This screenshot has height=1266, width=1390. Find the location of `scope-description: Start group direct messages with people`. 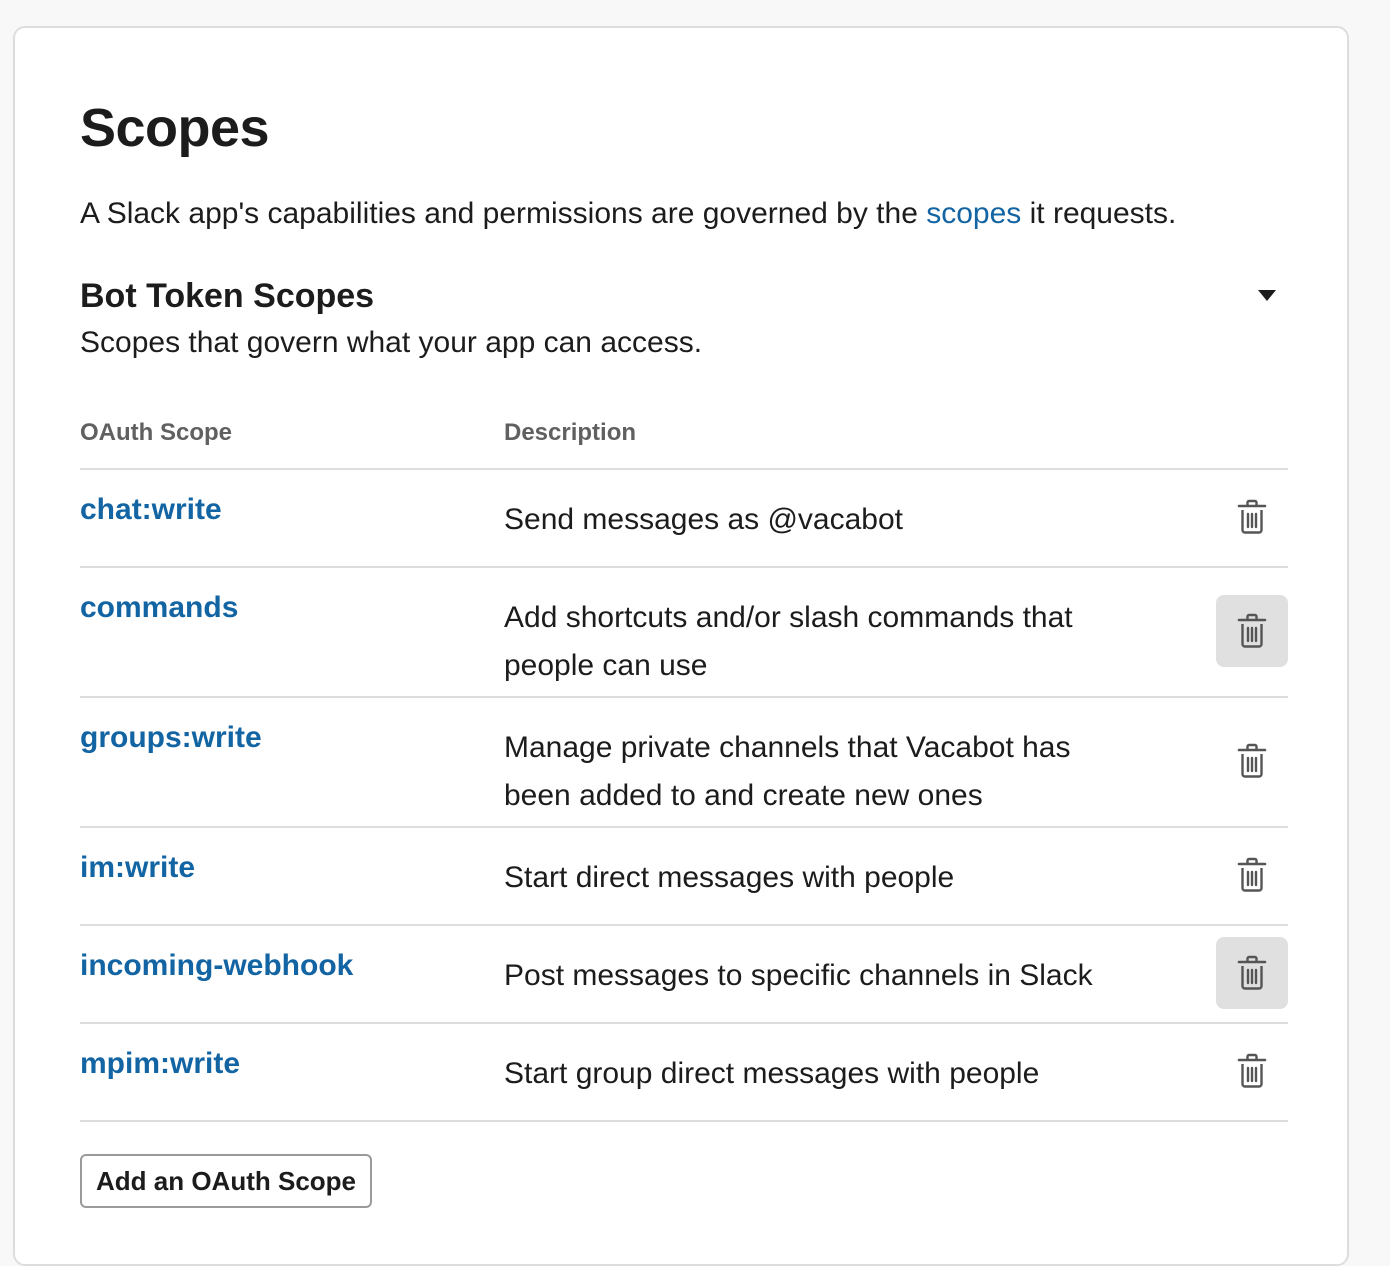

scope-description: Start group direct messages with people is located at coordinates (772, 1073).